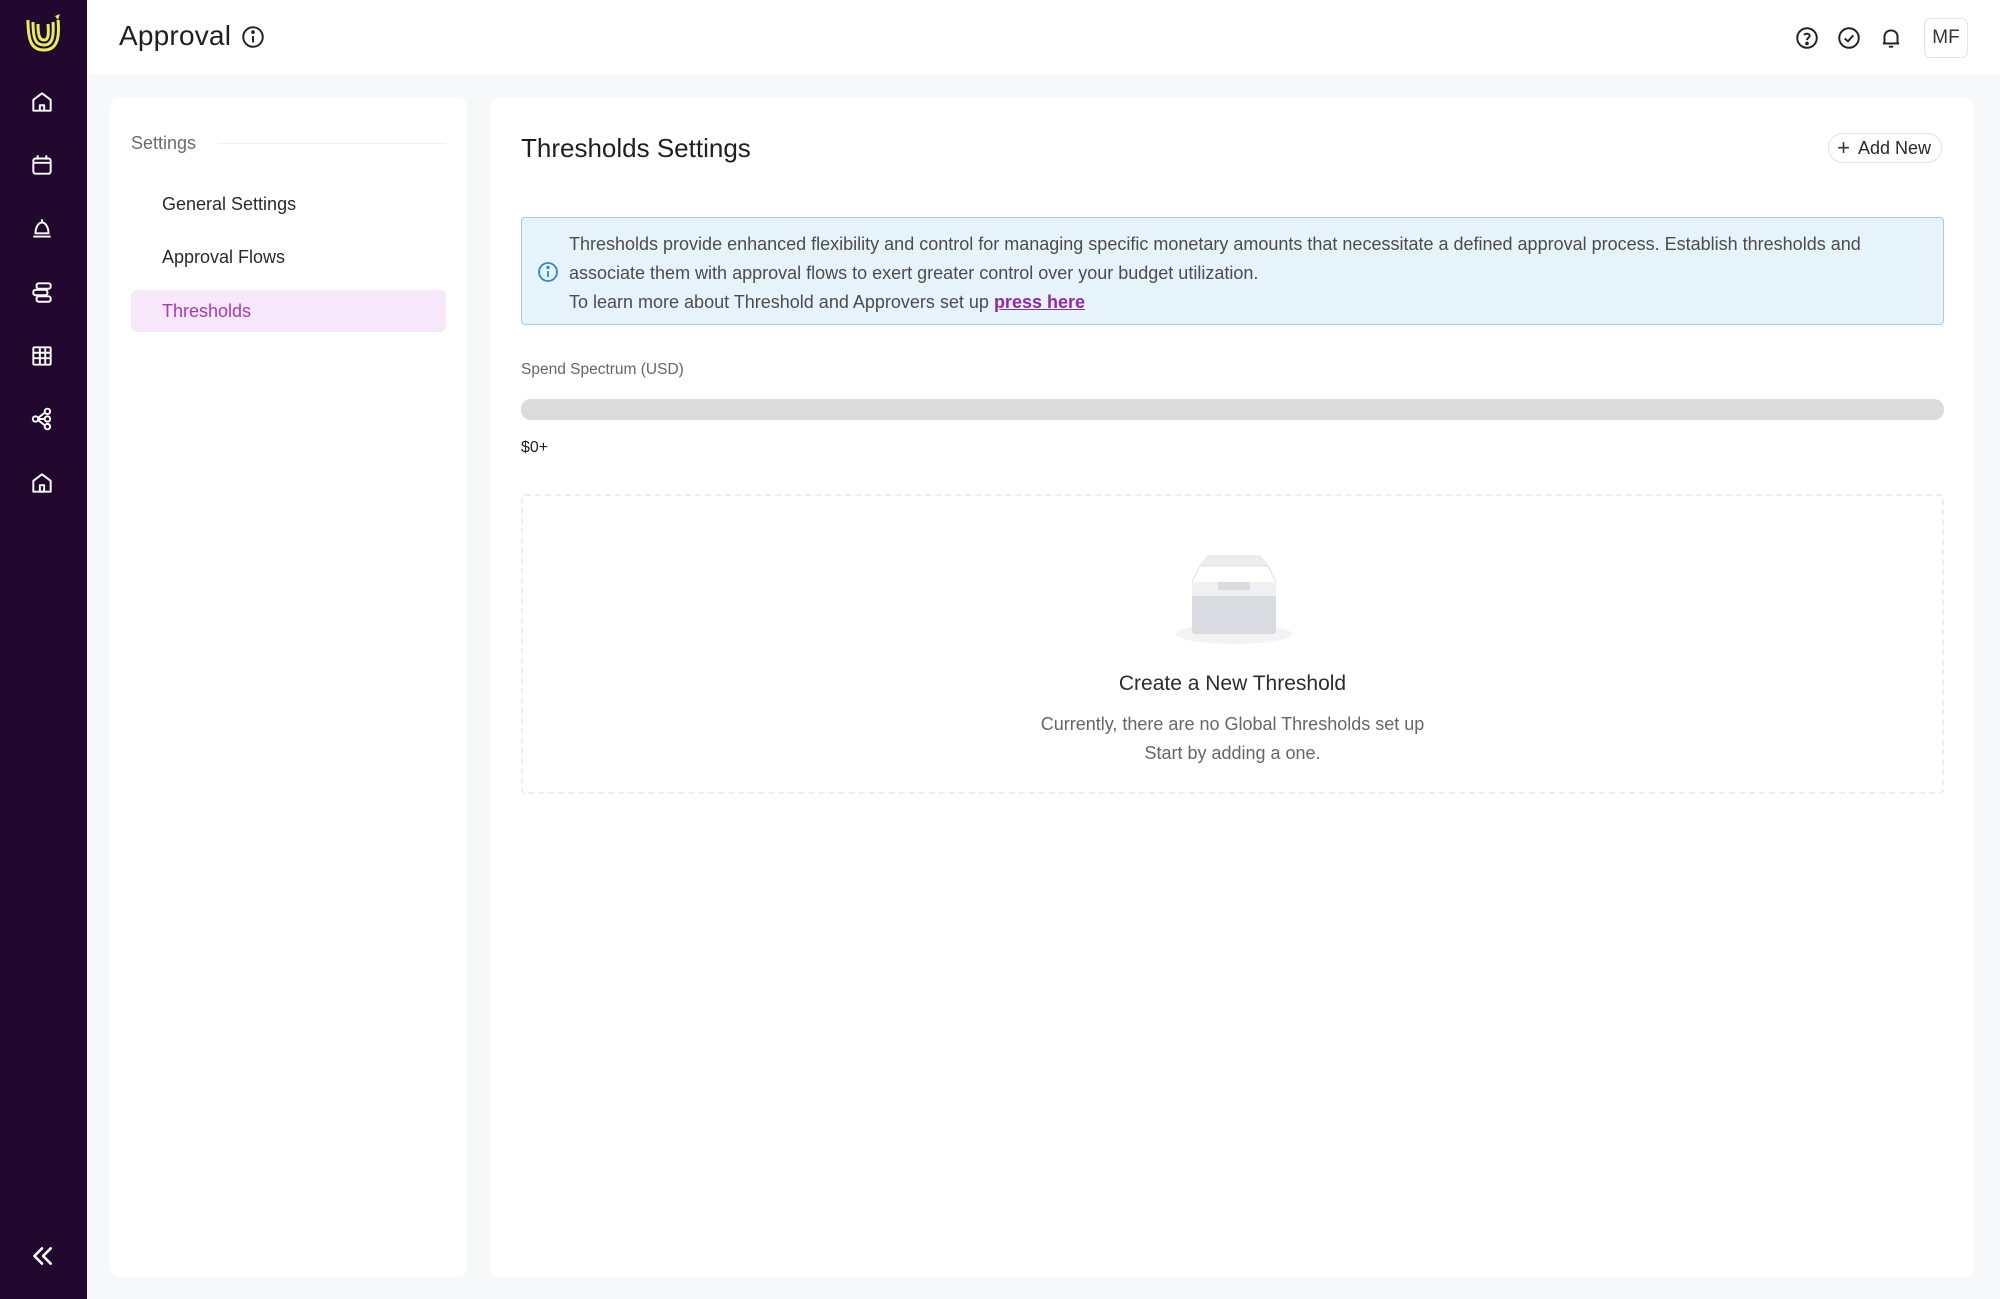 The width and height of the screenshot is (2000, 1299). I want to click on settings-item-thresholds: Thresholds, so click(288, 311).